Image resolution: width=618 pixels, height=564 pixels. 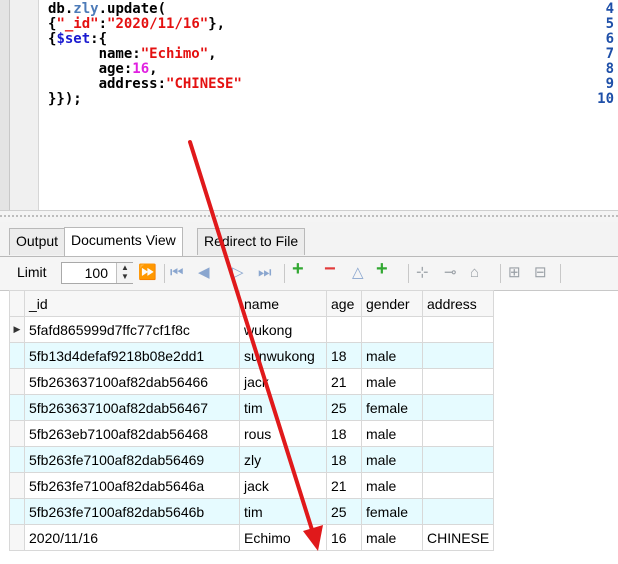 What do you see at coordinates (158, 24) in the screenshot?
I see `code-token: "2020/11/16"` at bounding box center [158, 24].